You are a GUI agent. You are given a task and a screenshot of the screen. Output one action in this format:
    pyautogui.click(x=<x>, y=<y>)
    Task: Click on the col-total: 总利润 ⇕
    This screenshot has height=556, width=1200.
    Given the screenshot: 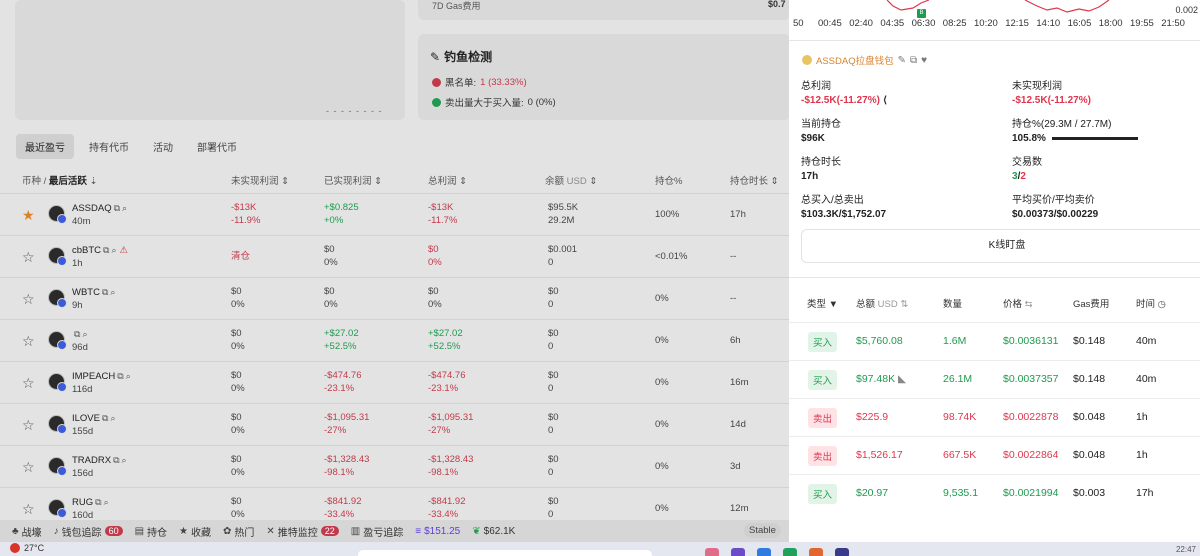 What is the action you would take?
    pyautogui.click(x=447, y=180)
    